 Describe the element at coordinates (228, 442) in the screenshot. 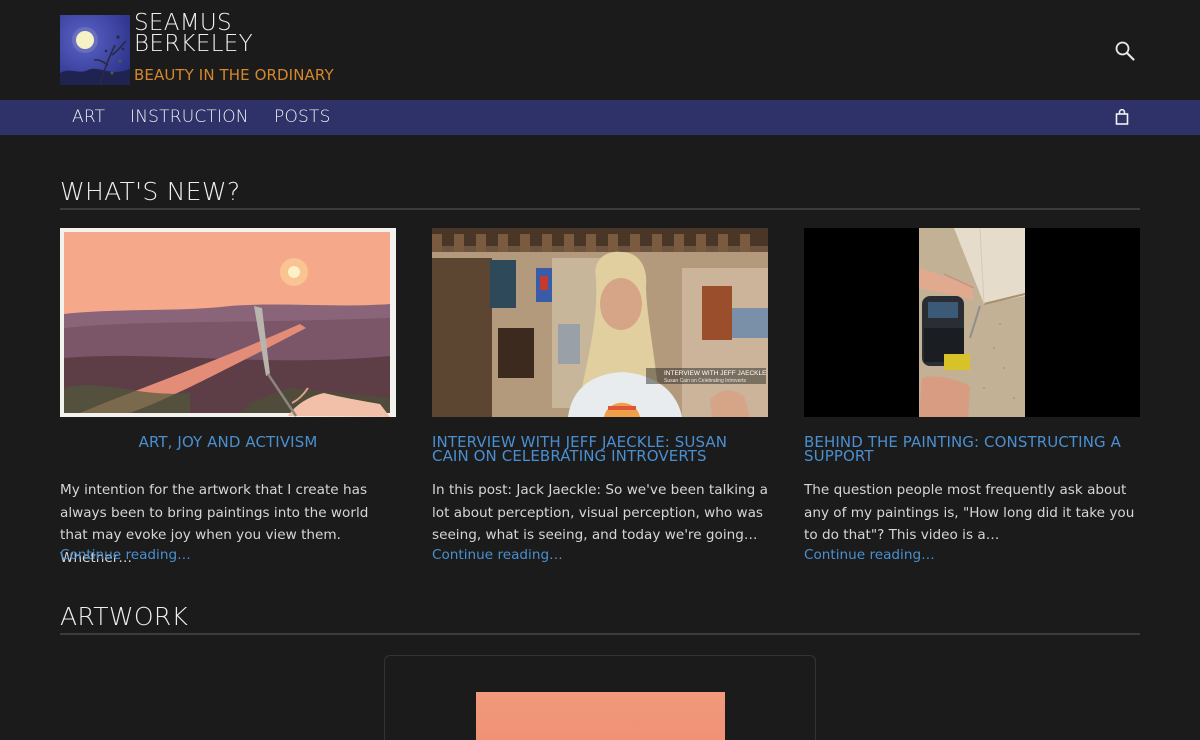

I see `post-title: ART, JOY AND ACTIVISM` at that location.